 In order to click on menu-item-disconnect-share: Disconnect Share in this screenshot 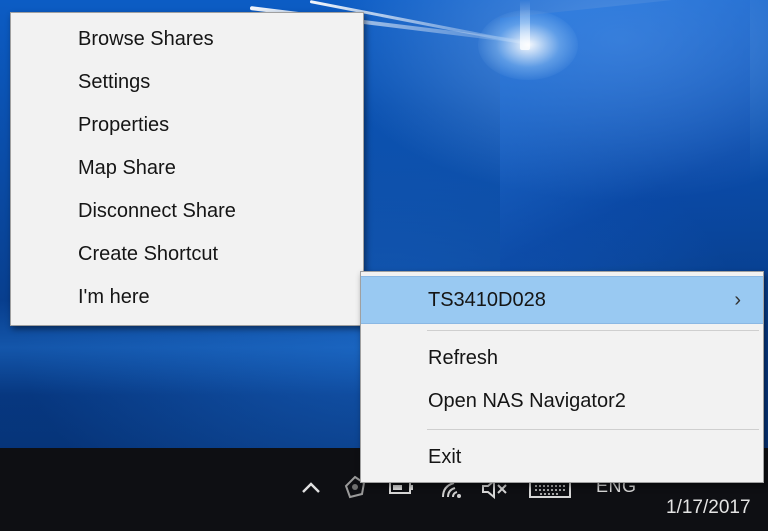, I will do `click(187, 211)`.